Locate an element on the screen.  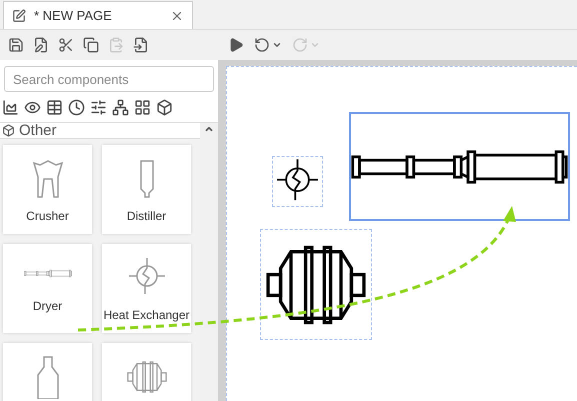
caret-icon is located at coordinates (277, 45).